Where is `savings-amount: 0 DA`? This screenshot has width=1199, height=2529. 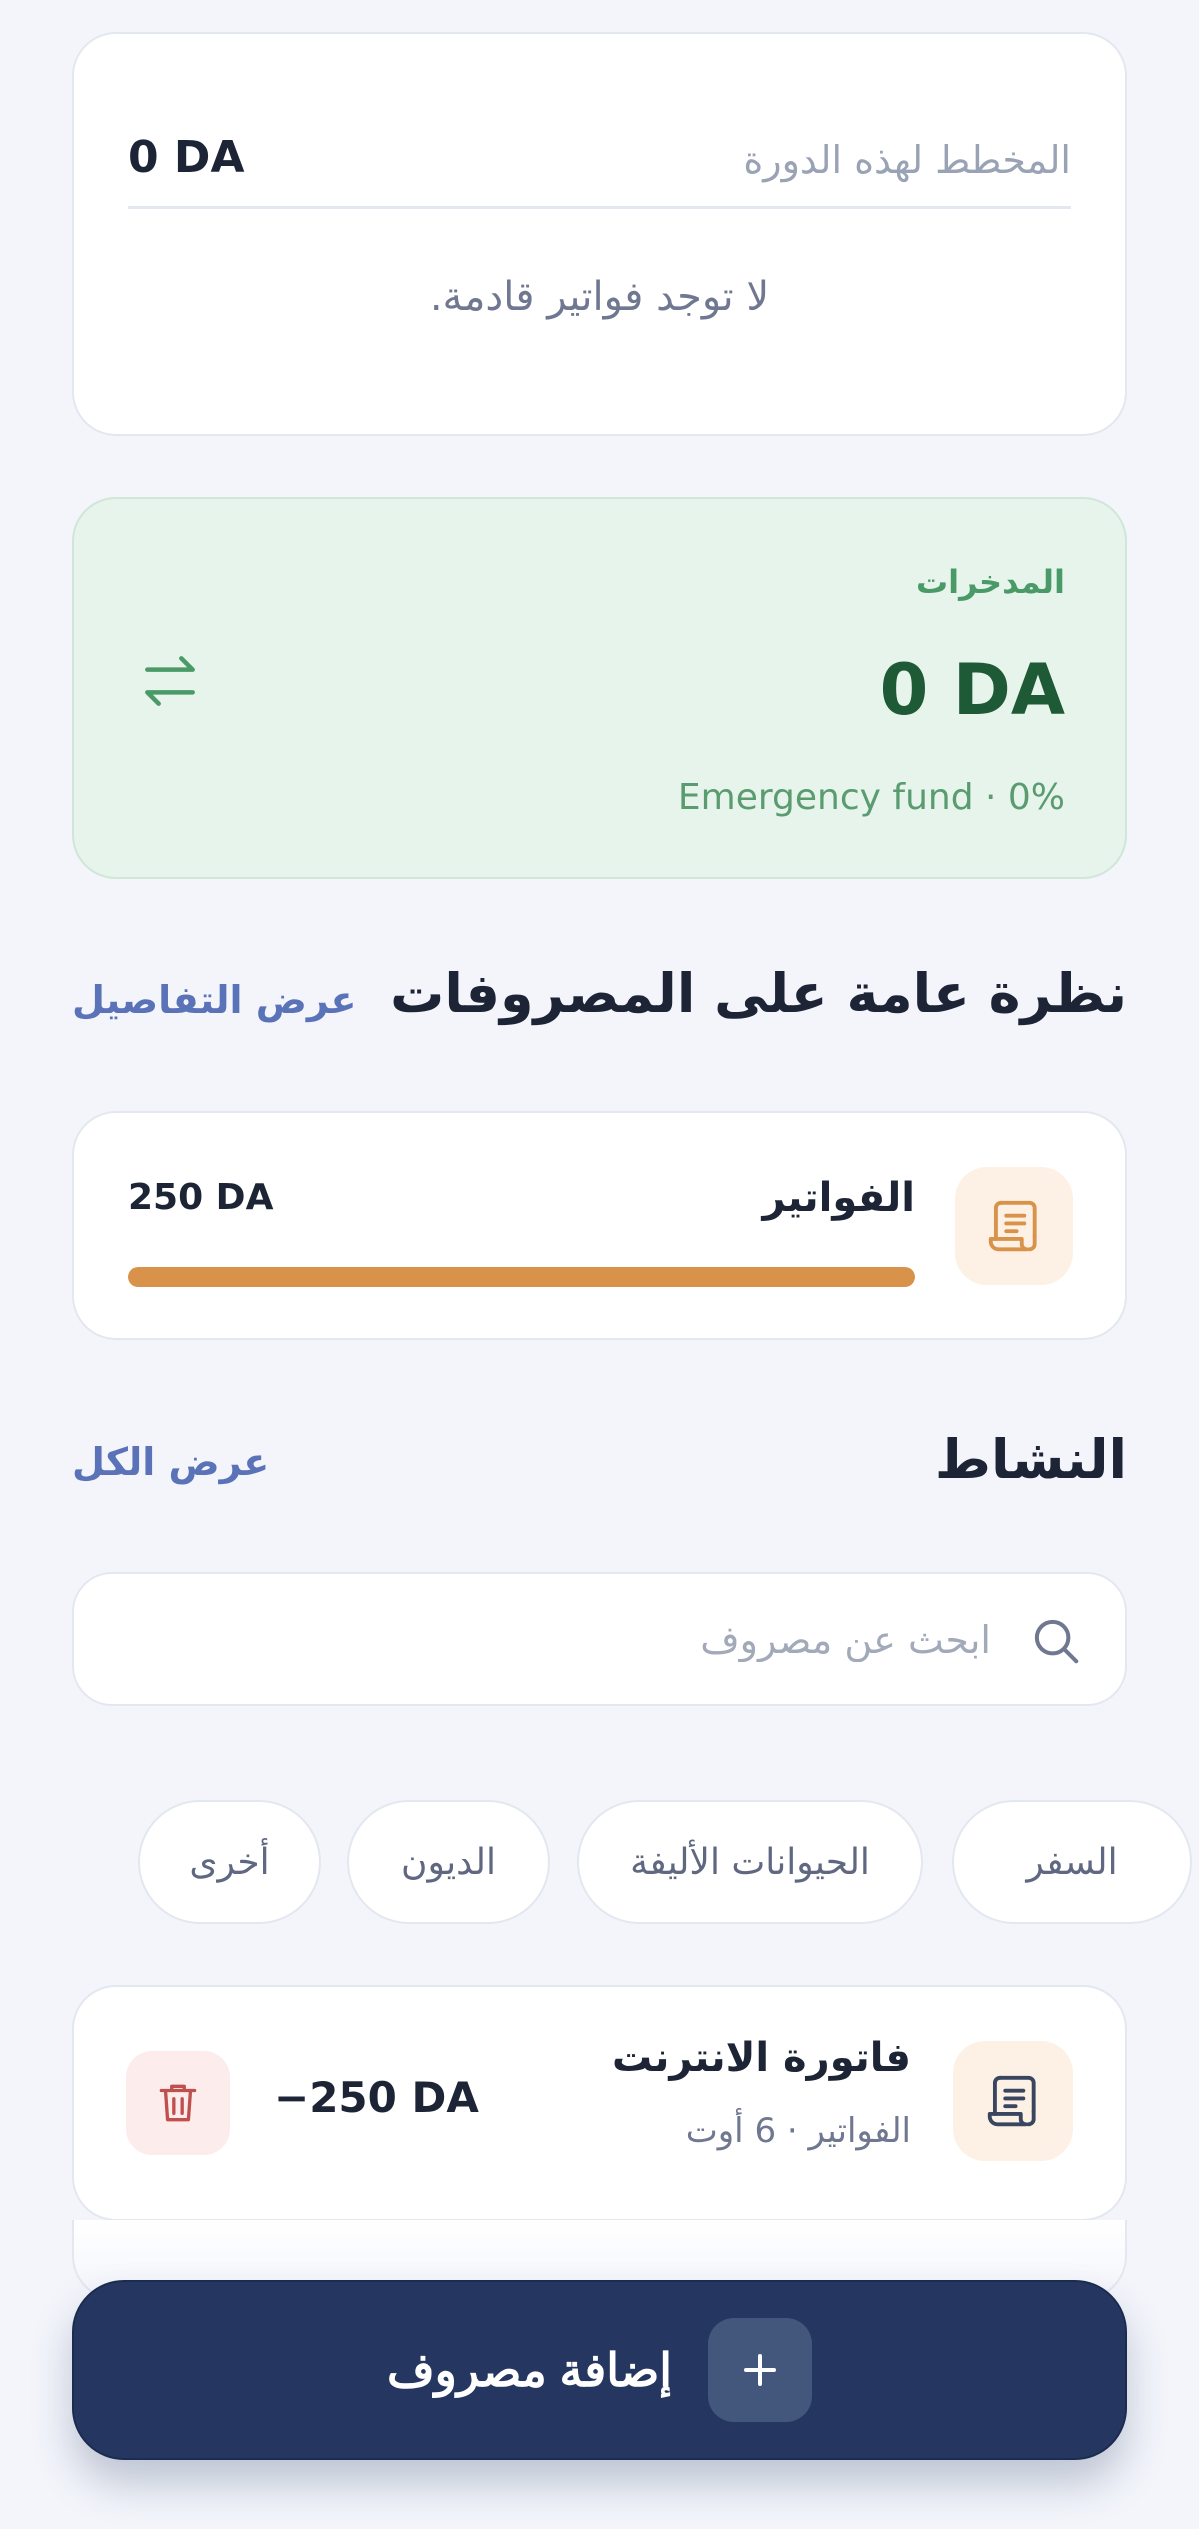
savings-amount: 0 DA is located at coordinates (972, 690).